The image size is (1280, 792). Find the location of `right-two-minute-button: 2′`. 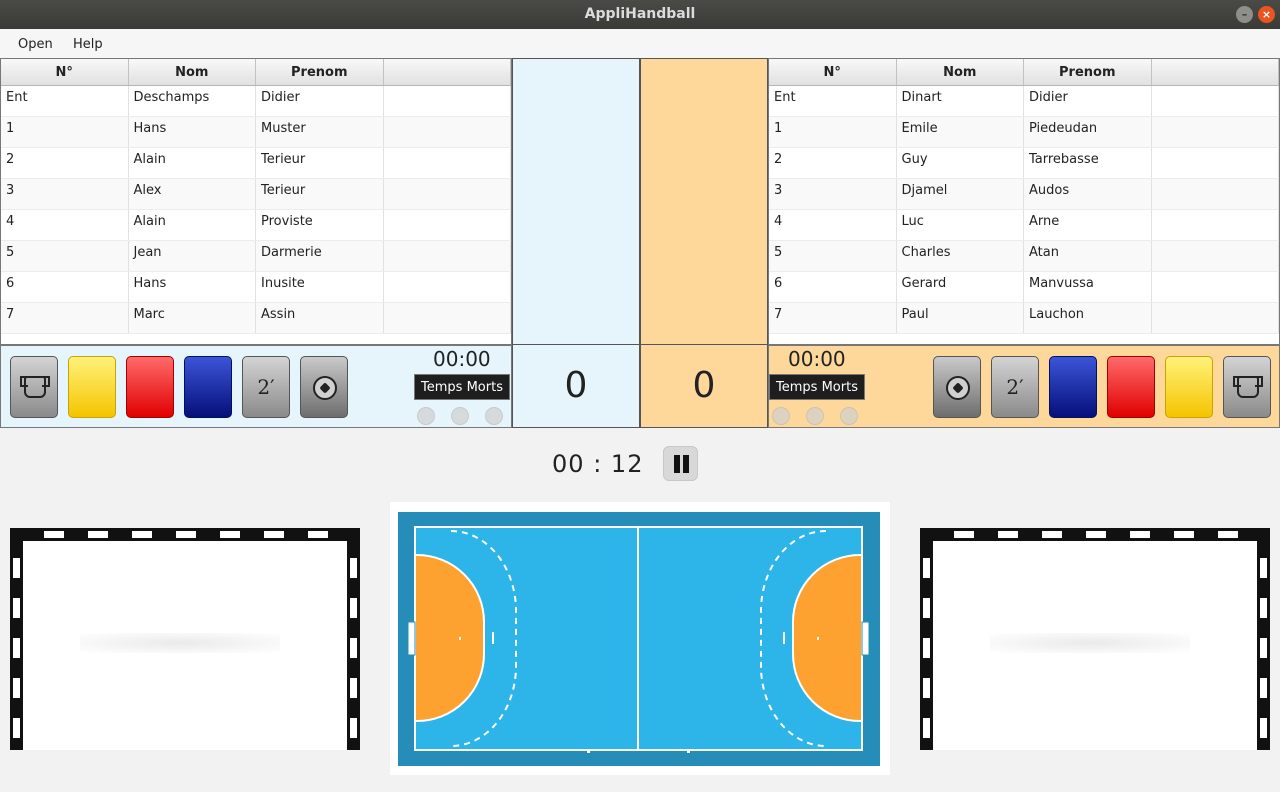

right-two-minute-button: 2′ is located at coordinates (1015, 387).